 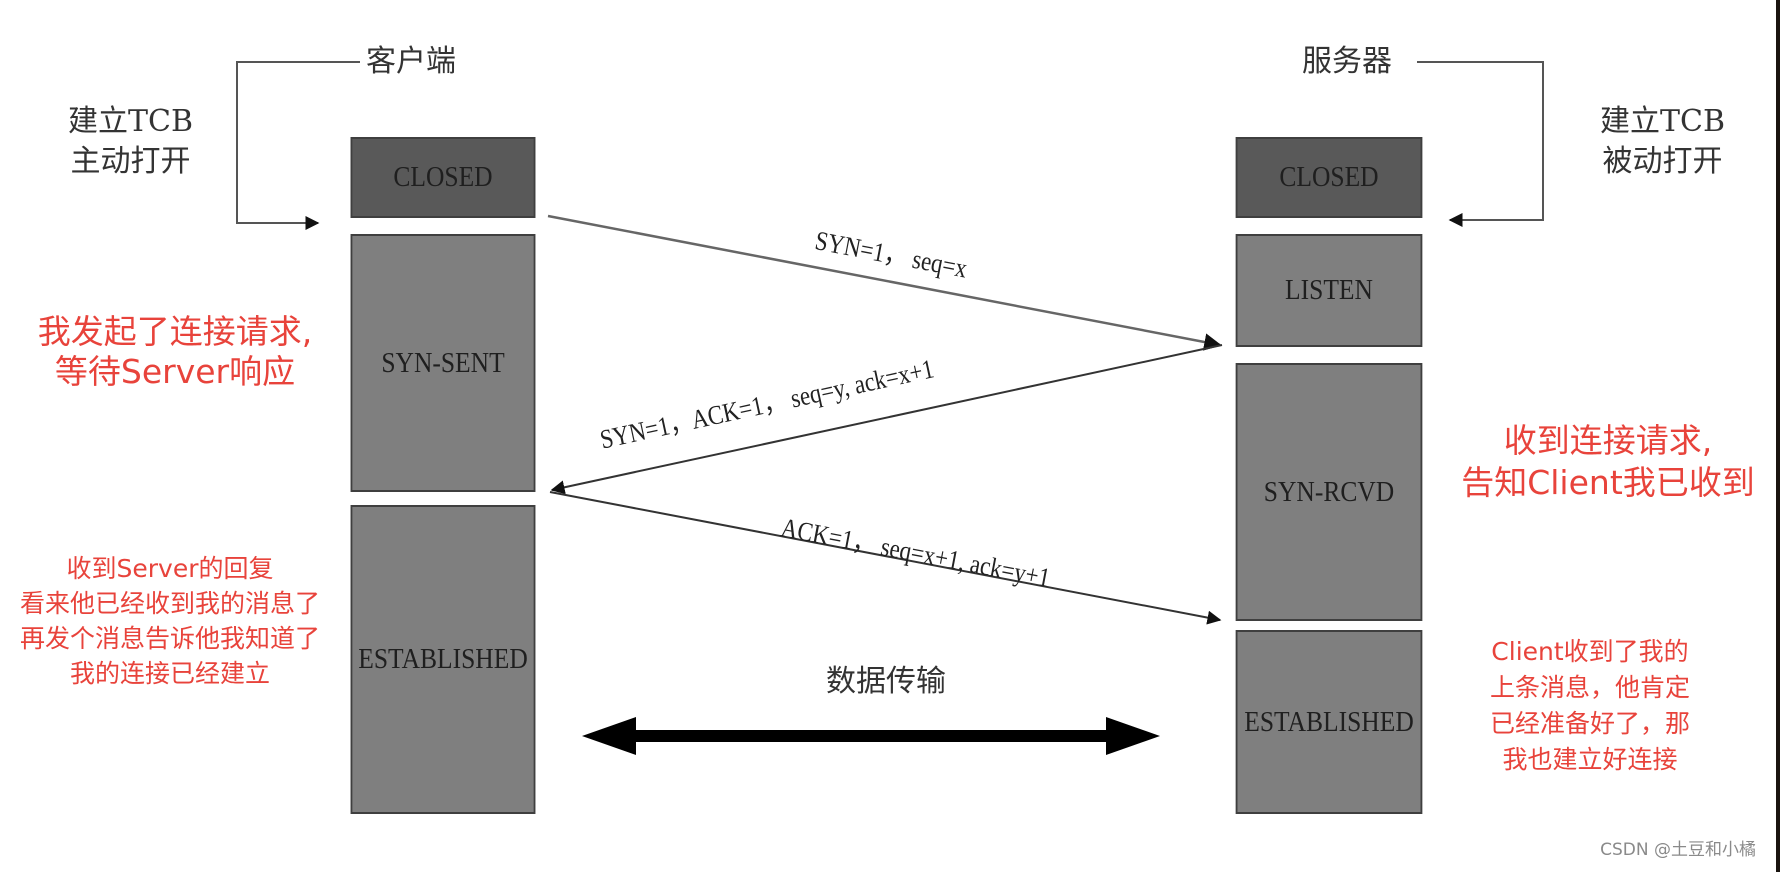 I want to click on server-state-closed: CLOSED, so click(x=1329, y=177).